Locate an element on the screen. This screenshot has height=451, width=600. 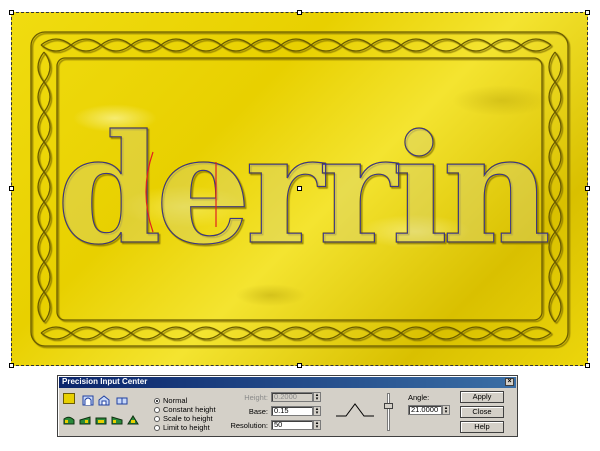
selection-handle-mr is located at coordinates (587, 188).